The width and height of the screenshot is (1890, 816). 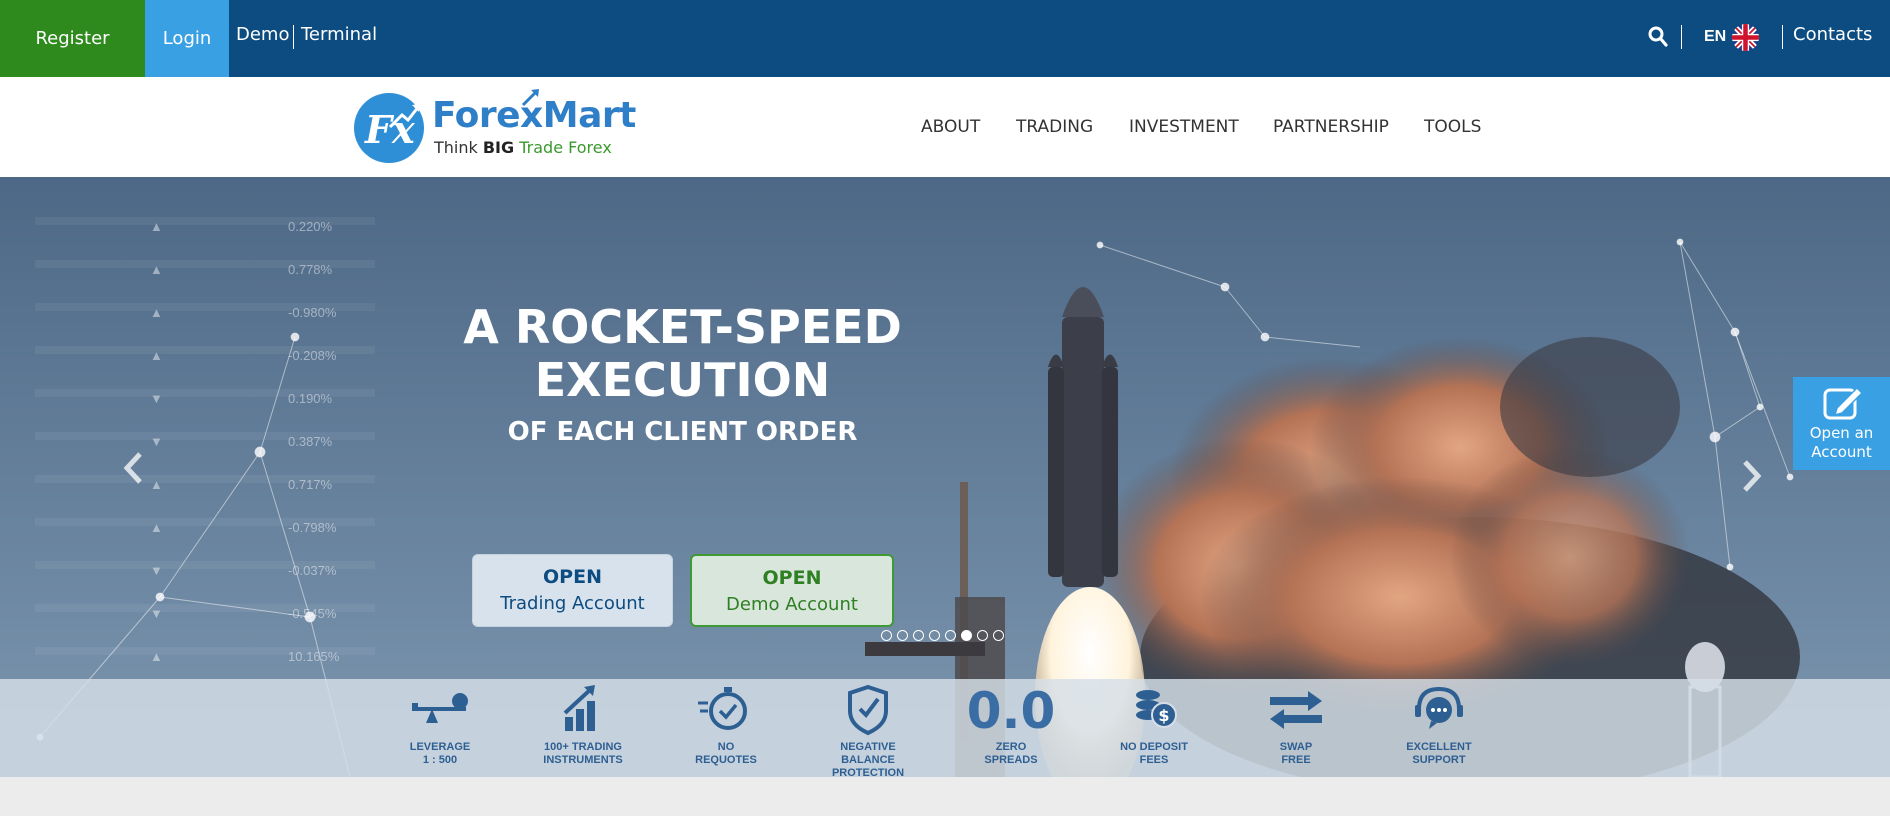 What do you see at coordinates (572, 590) in the screenshot?
I see `open-trading-account-button: OPEN Trading Account` at bounding box center [572, 590].